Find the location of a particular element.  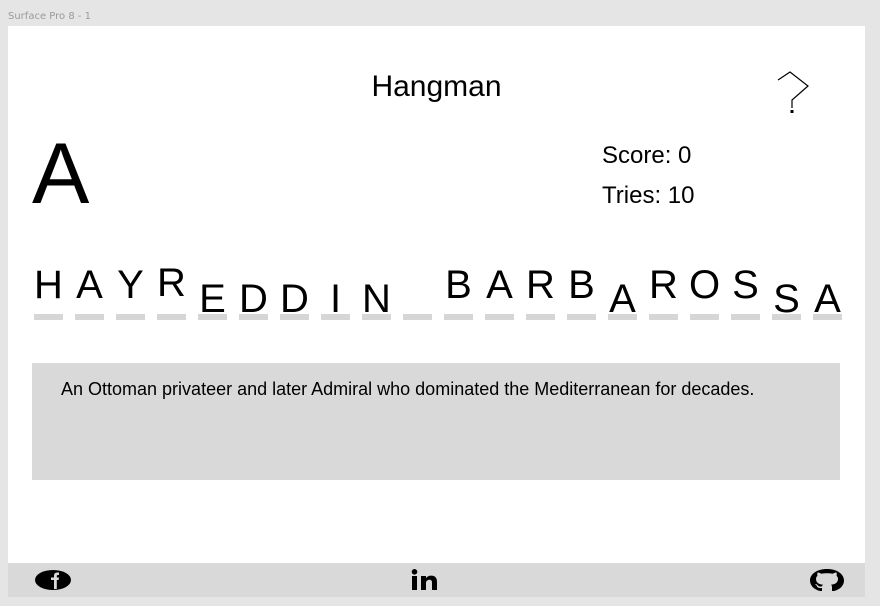

footer is located at coordinates (436, 580).